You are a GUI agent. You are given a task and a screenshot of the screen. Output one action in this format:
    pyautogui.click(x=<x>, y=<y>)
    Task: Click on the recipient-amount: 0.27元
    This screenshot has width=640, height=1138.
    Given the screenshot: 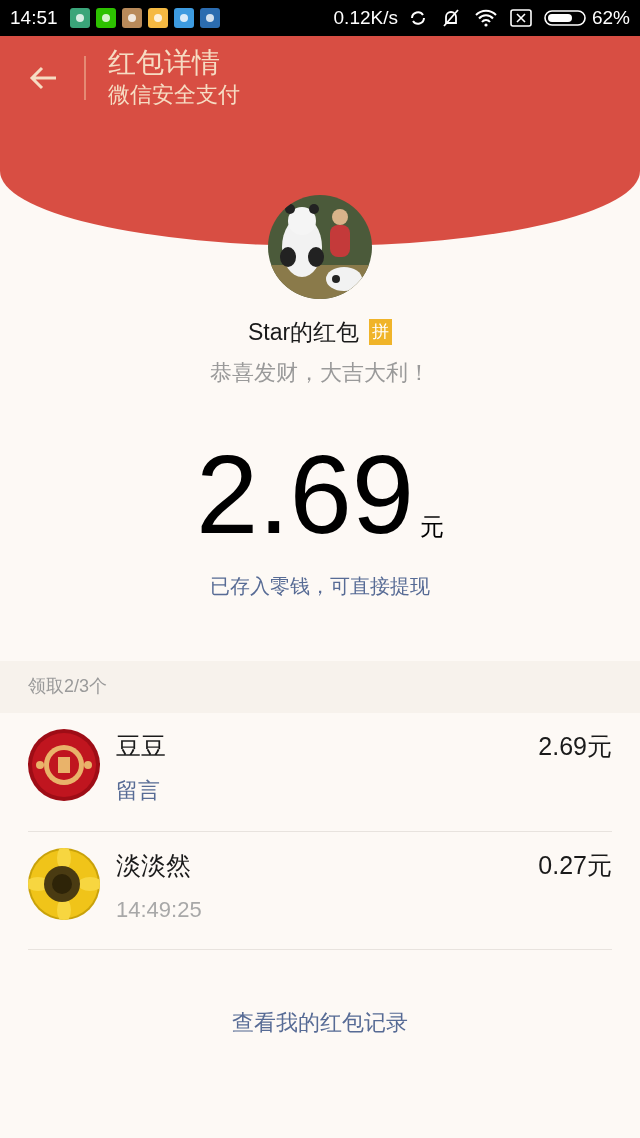 What is the action you would take?
    pyautogui.click(x=575, y=865)
    